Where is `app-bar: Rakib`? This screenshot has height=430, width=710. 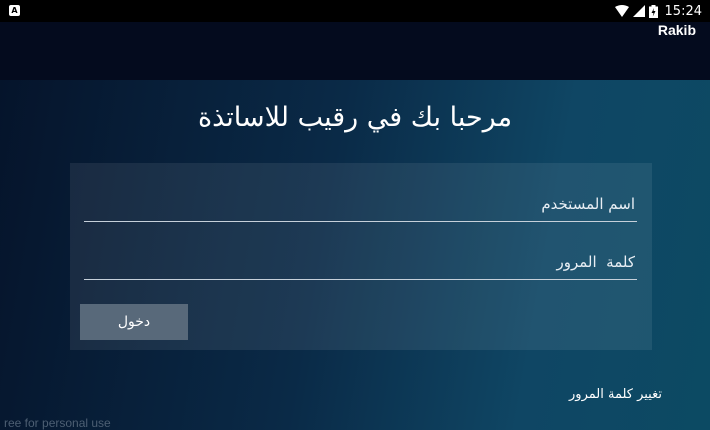 app-bar: Rakib is located at coordinates (355, 51).